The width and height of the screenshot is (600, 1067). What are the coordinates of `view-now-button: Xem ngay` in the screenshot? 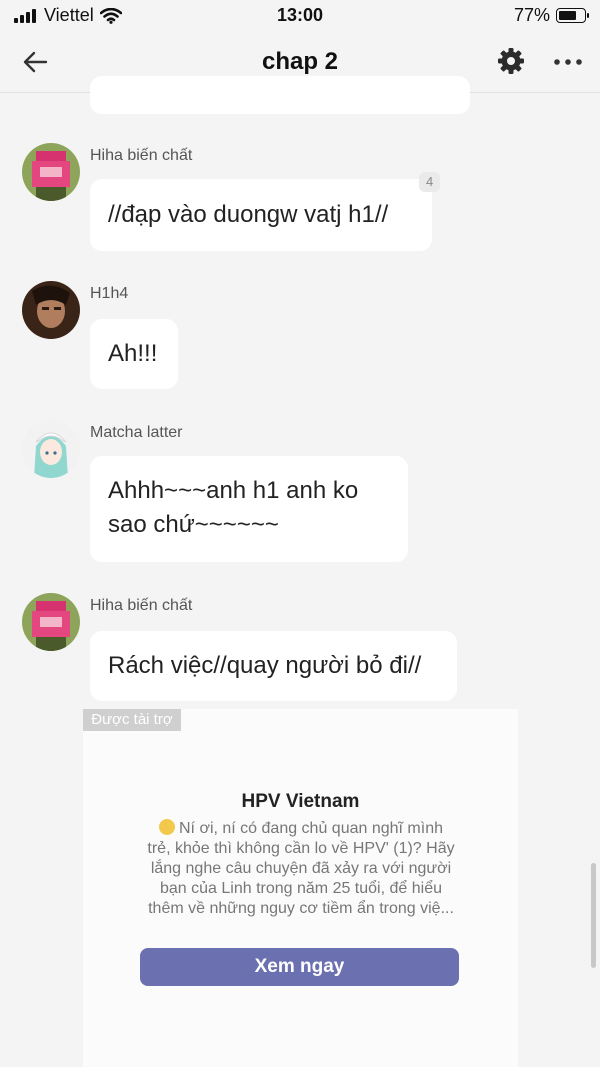 It's located at (299, 967).